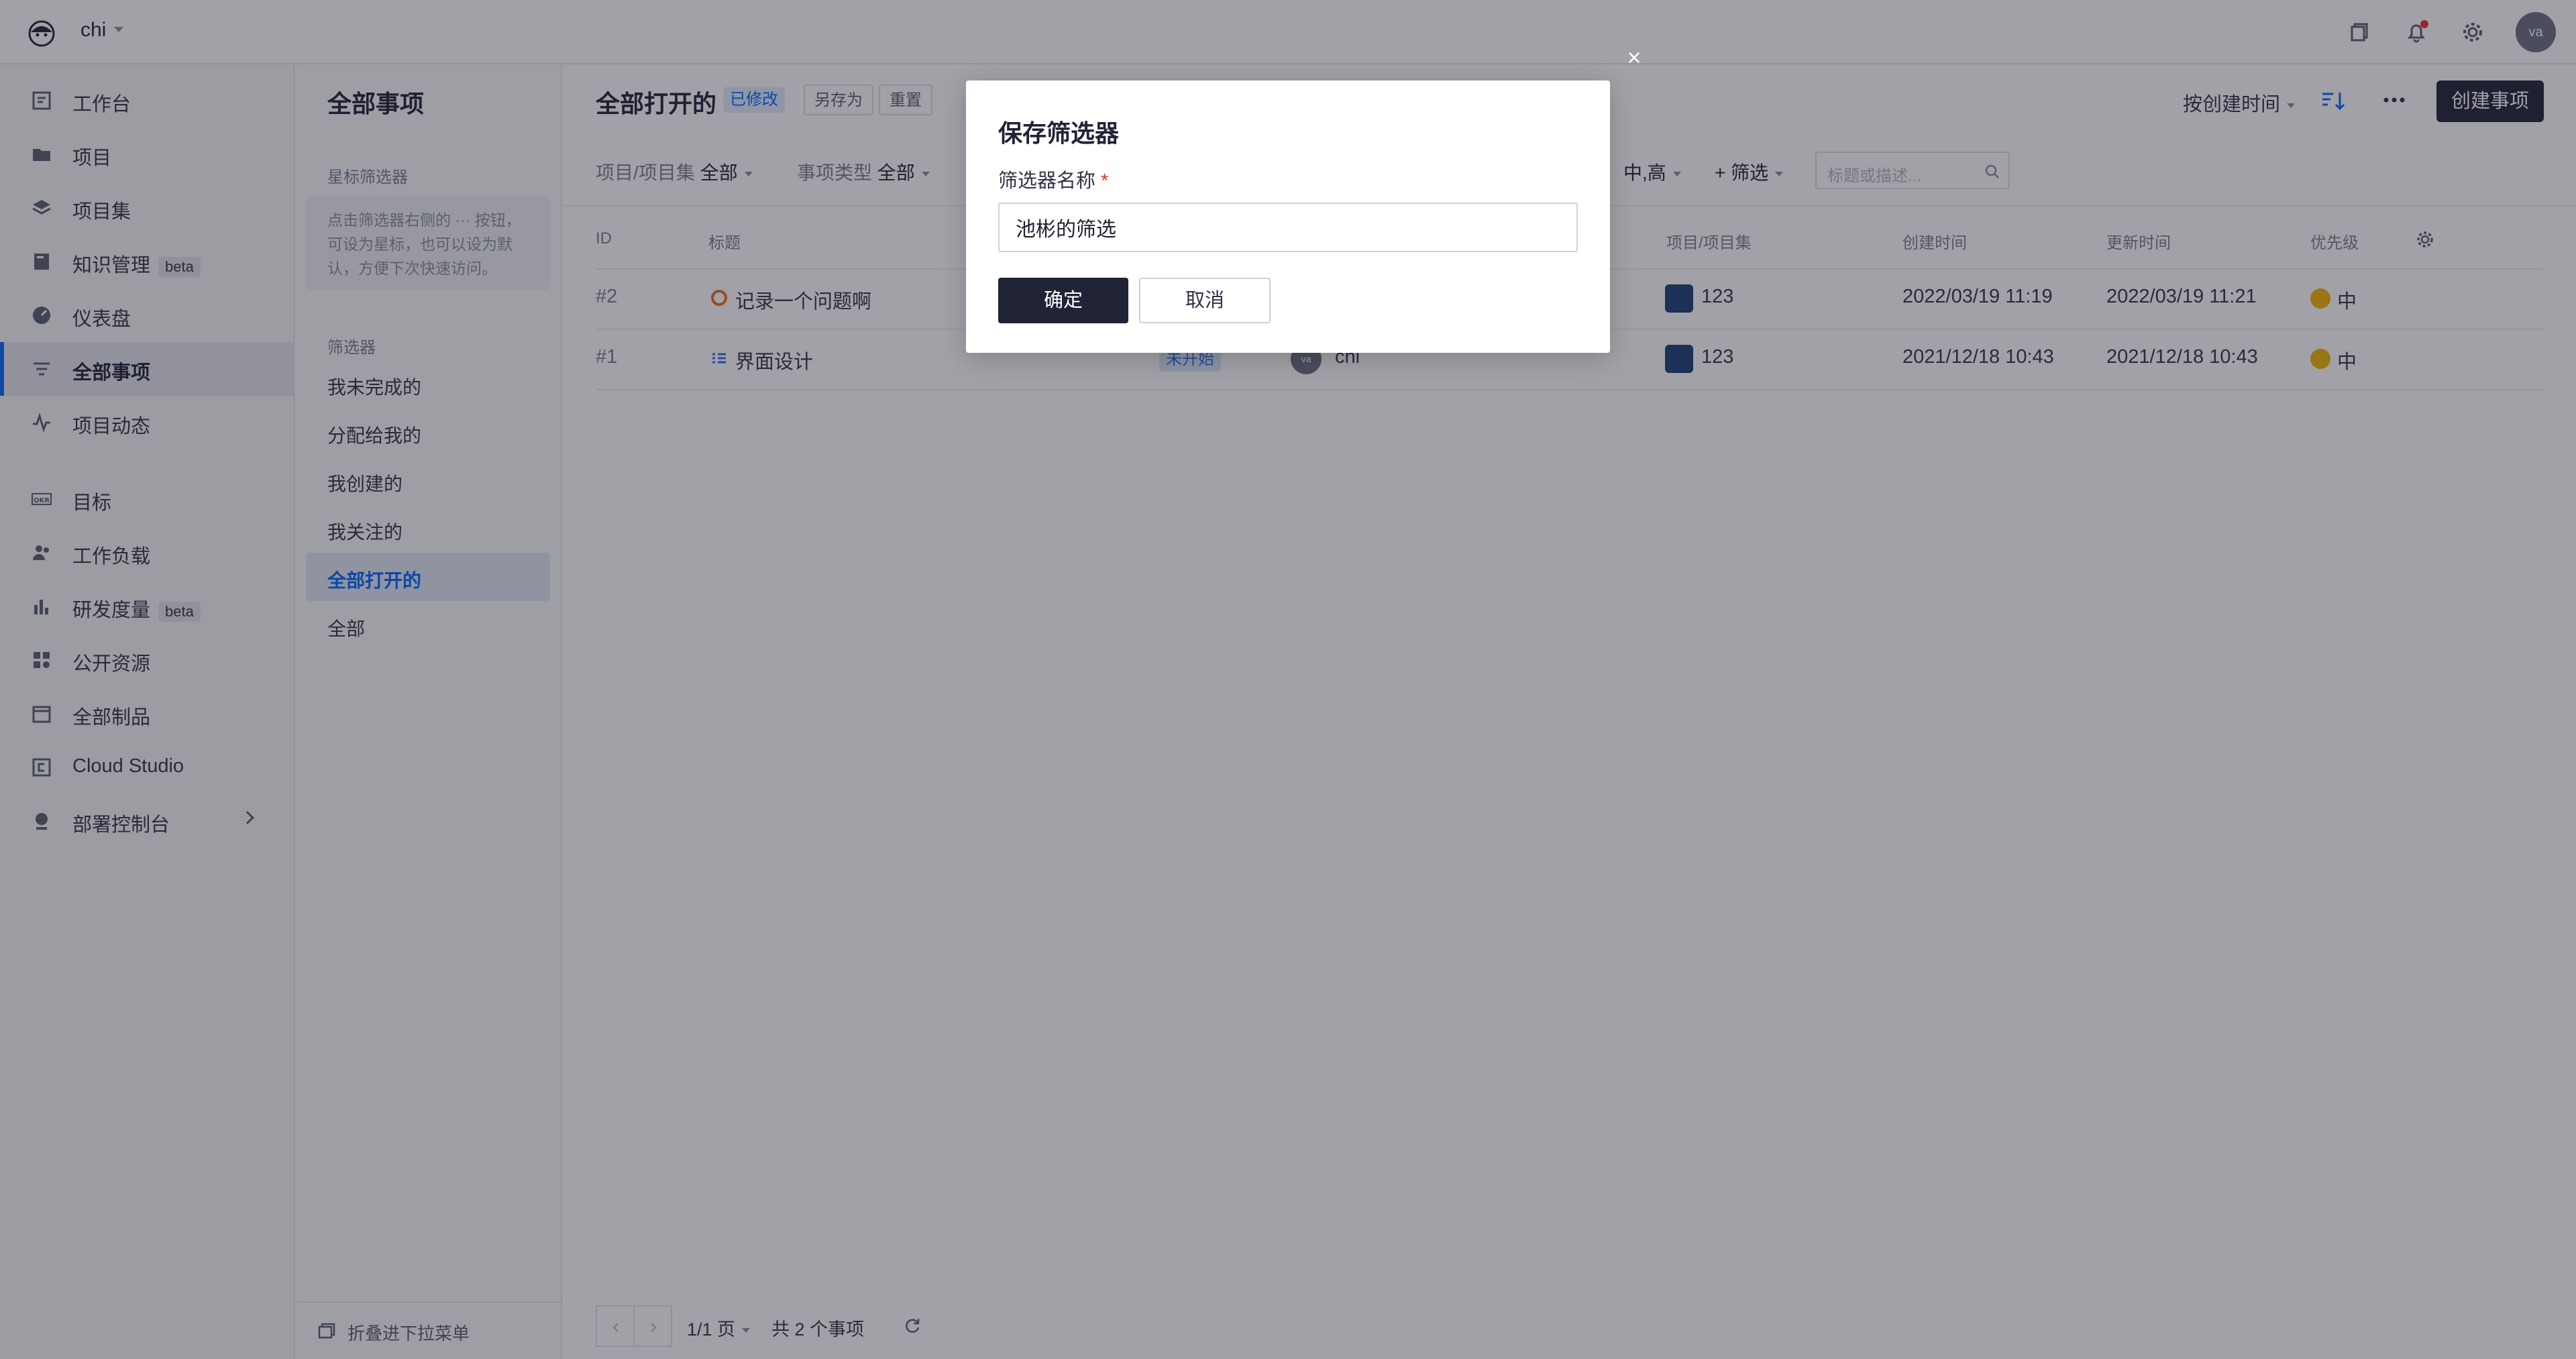 The width and height of the screenshot is (2576, 1359). What do you see at coordinates (1105, 181) in the screenshot?
I see `required-mark: *` at bounding box center [1105, 181].